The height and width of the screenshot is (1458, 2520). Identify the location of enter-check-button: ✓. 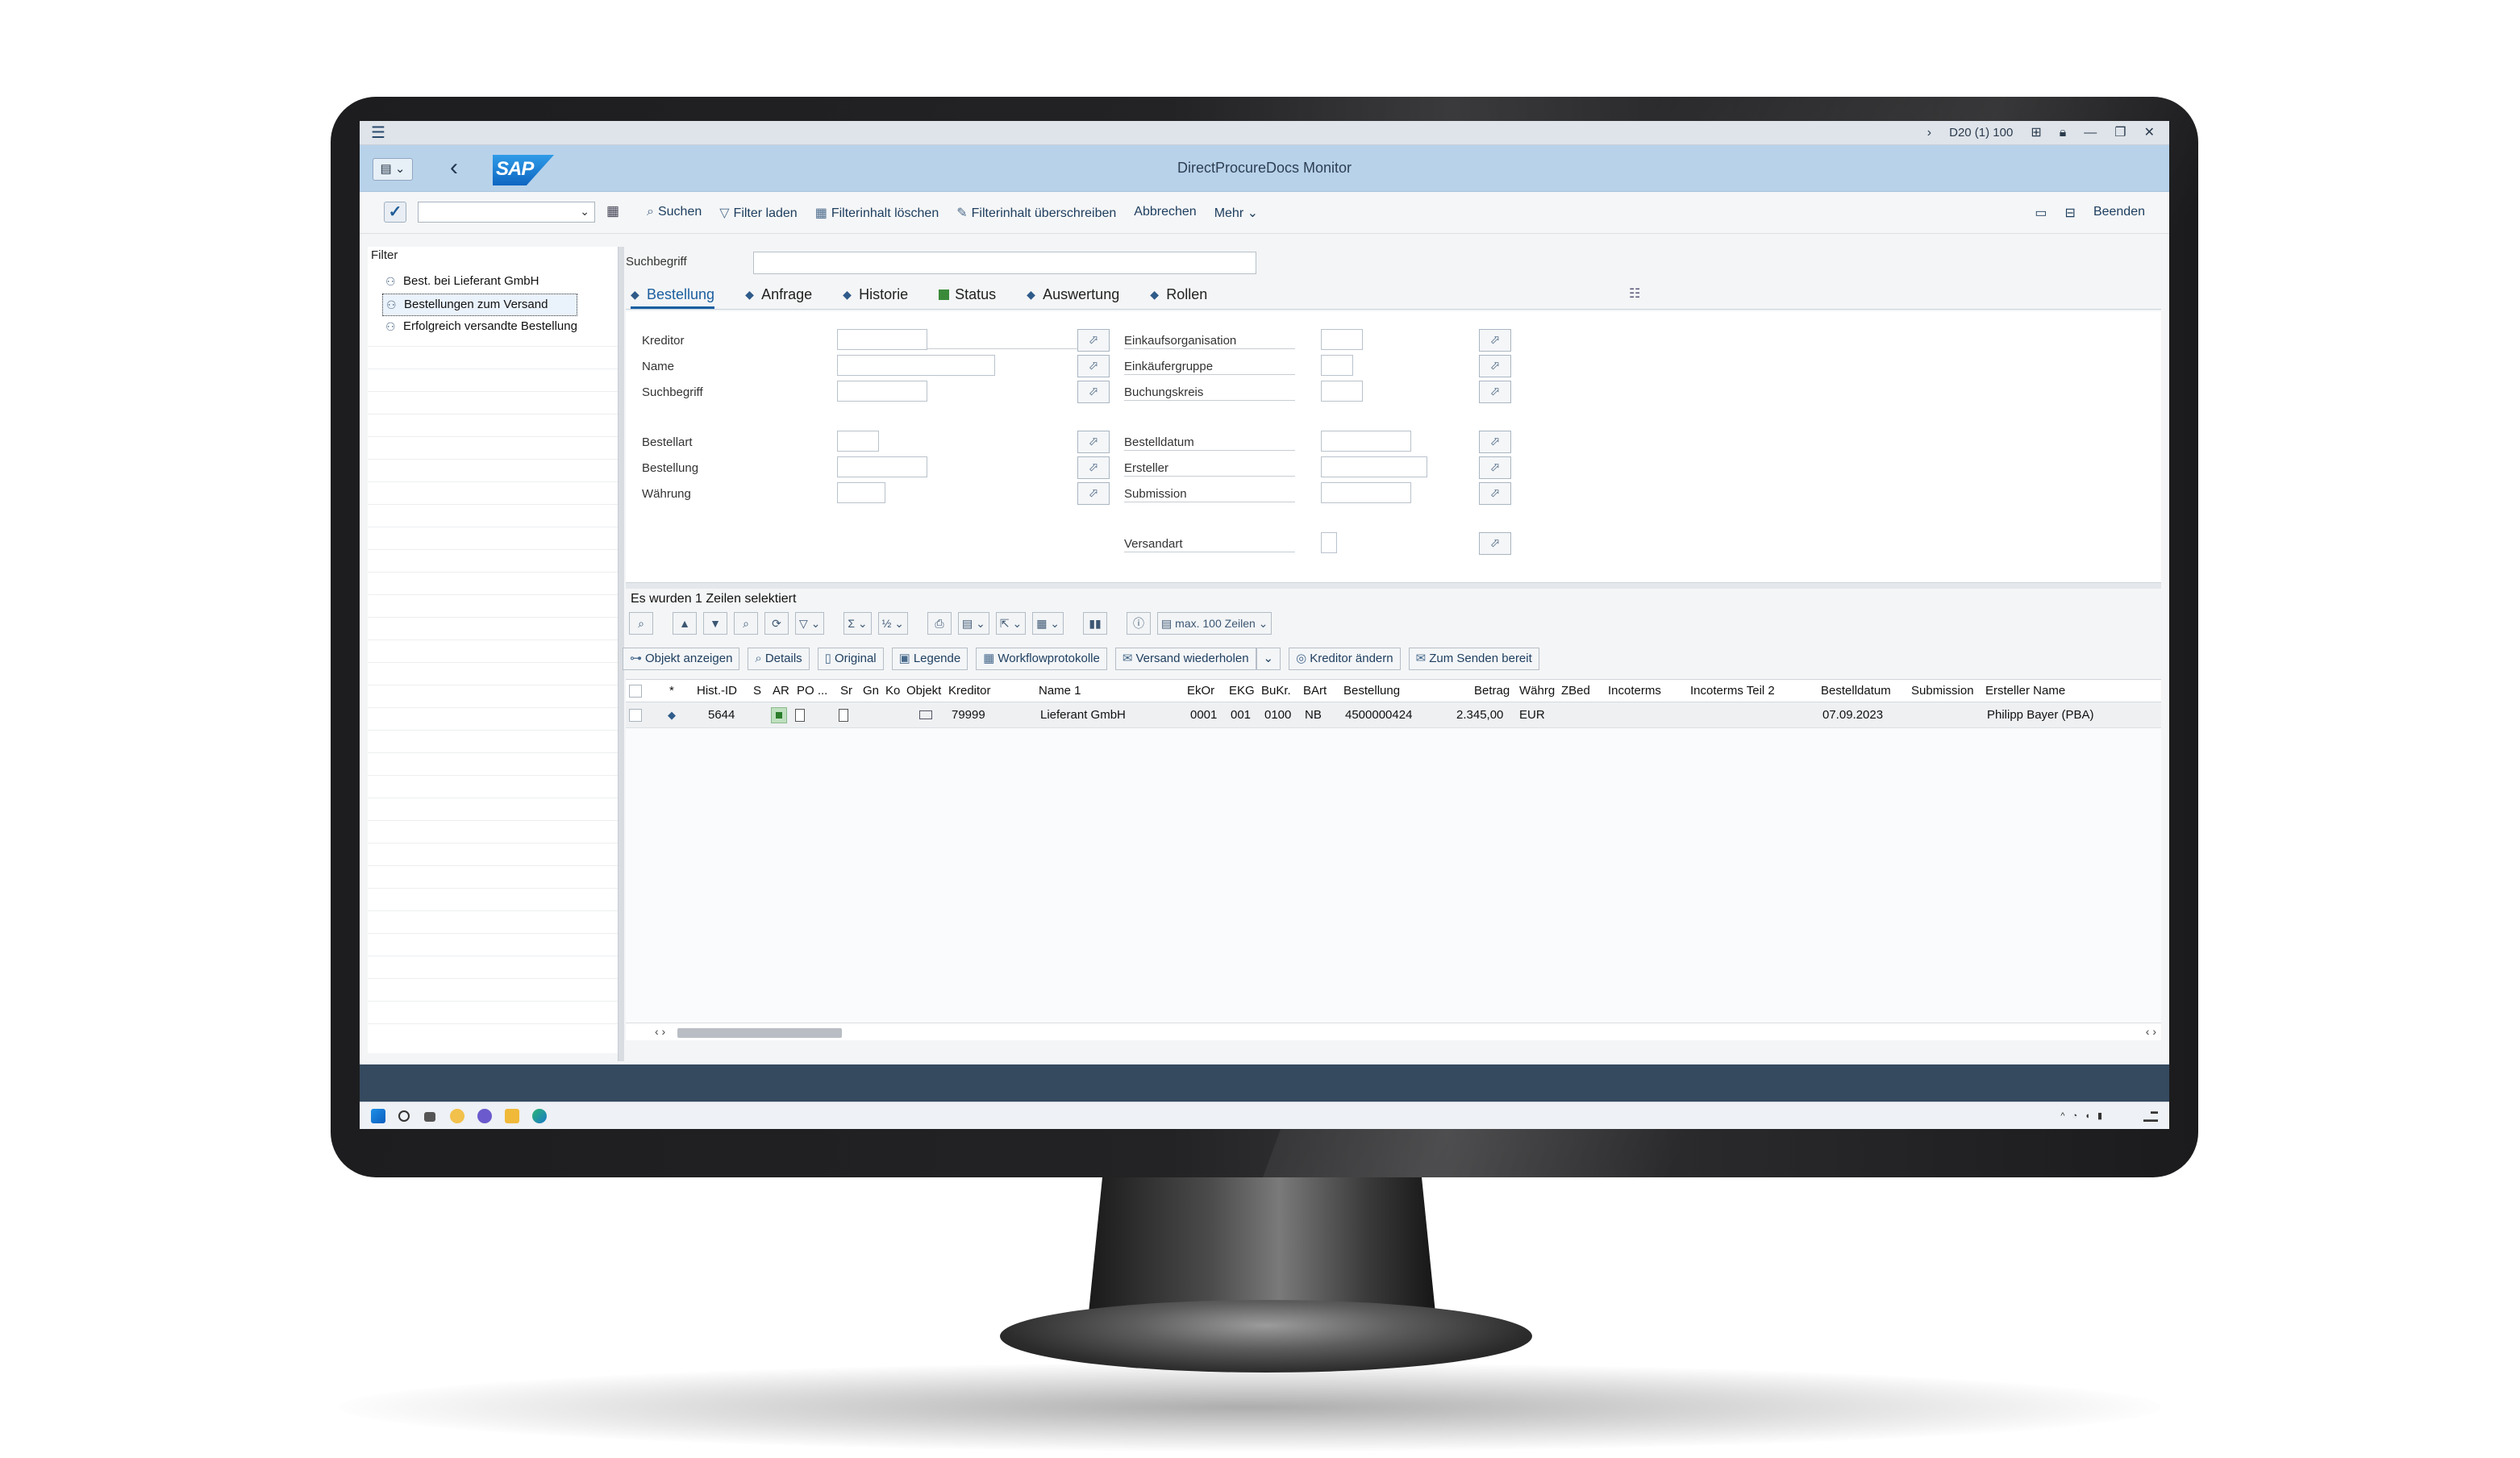
(395, 212).